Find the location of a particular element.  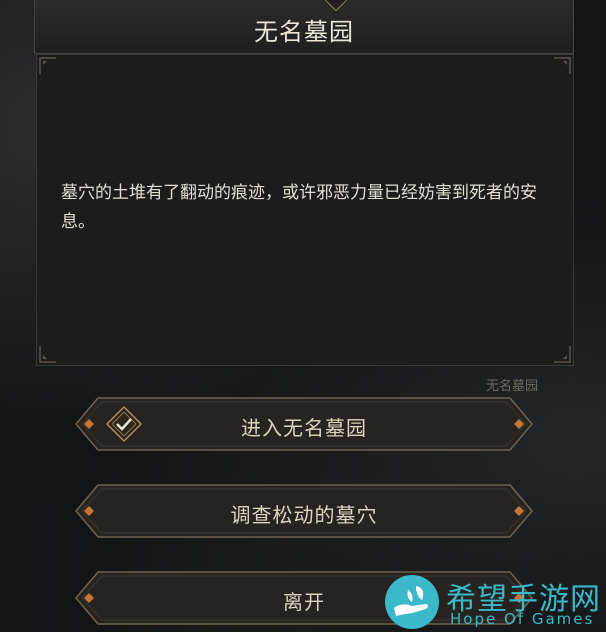

dialog-title-bar: 无名墓园 is located at coordinates (304, 27).